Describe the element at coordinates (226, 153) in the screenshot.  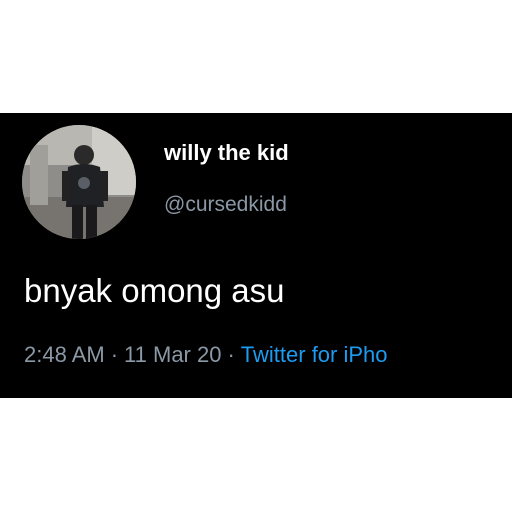
I see `display-name: willy the kid` at that location.